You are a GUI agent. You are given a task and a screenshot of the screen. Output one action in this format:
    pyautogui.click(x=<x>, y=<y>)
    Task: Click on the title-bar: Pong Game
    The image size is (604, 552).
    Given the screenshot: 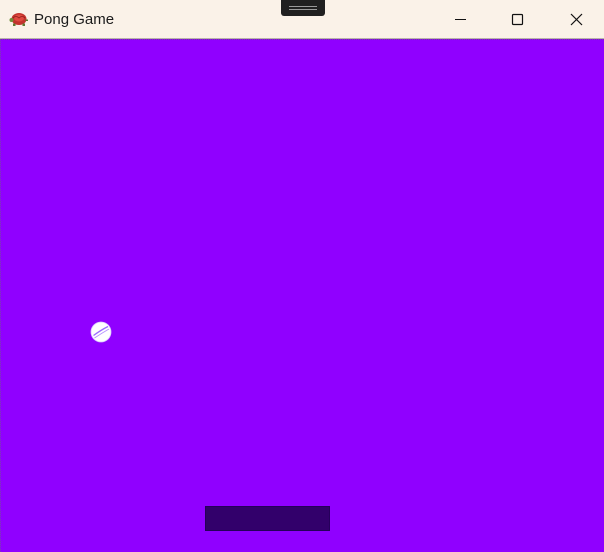 What is the action you would take?
    pyautogui.click(x=302, y=19)
    